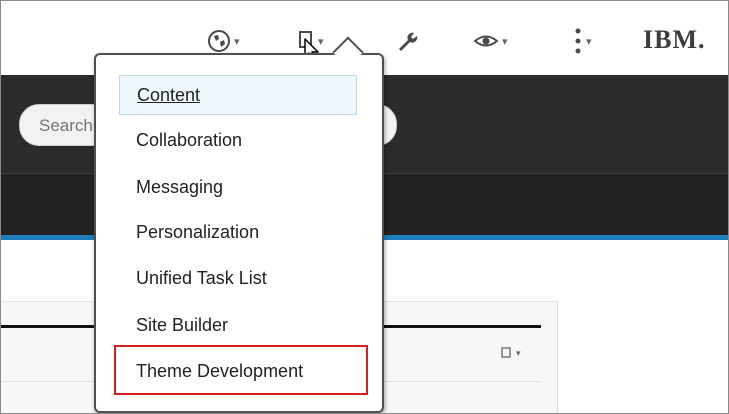 This screenshot has width=729, height=414. Describe the element at coordinates (219, 41) in the screenshot. I see `globe-icon` at that location.